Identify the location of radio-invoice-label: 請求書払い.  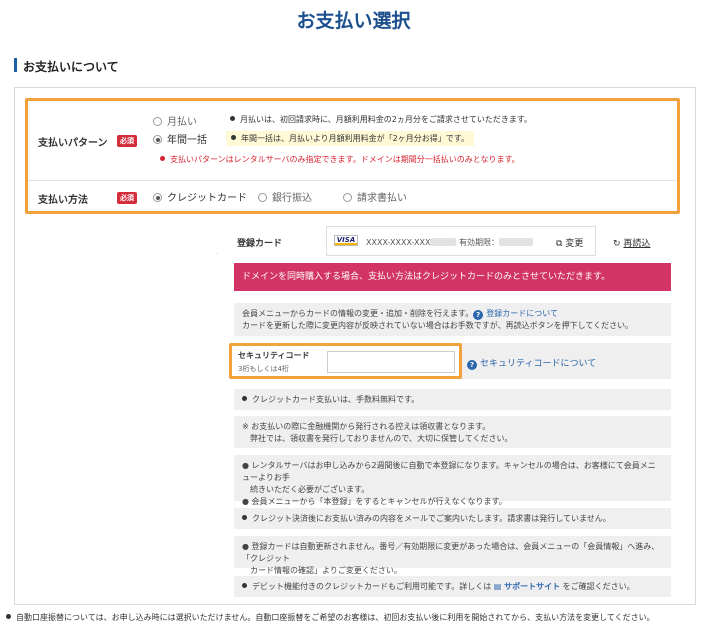
(382, 198).